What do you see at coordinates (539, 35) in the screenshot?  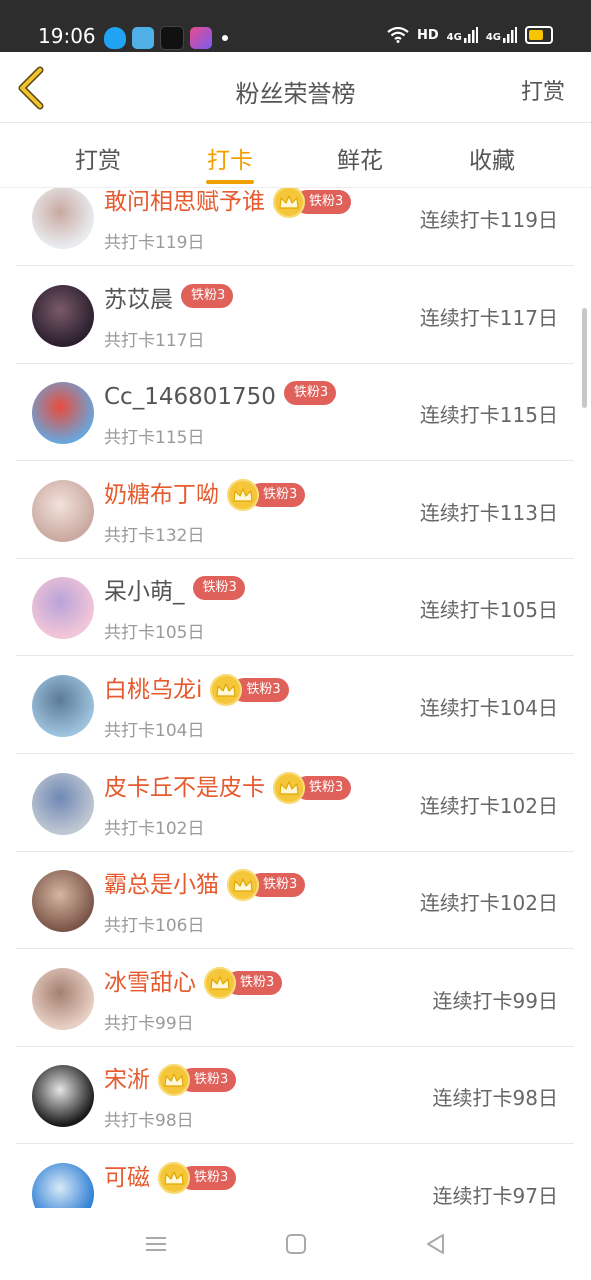 I see `battery-icon` at bounding box center [539, 35].